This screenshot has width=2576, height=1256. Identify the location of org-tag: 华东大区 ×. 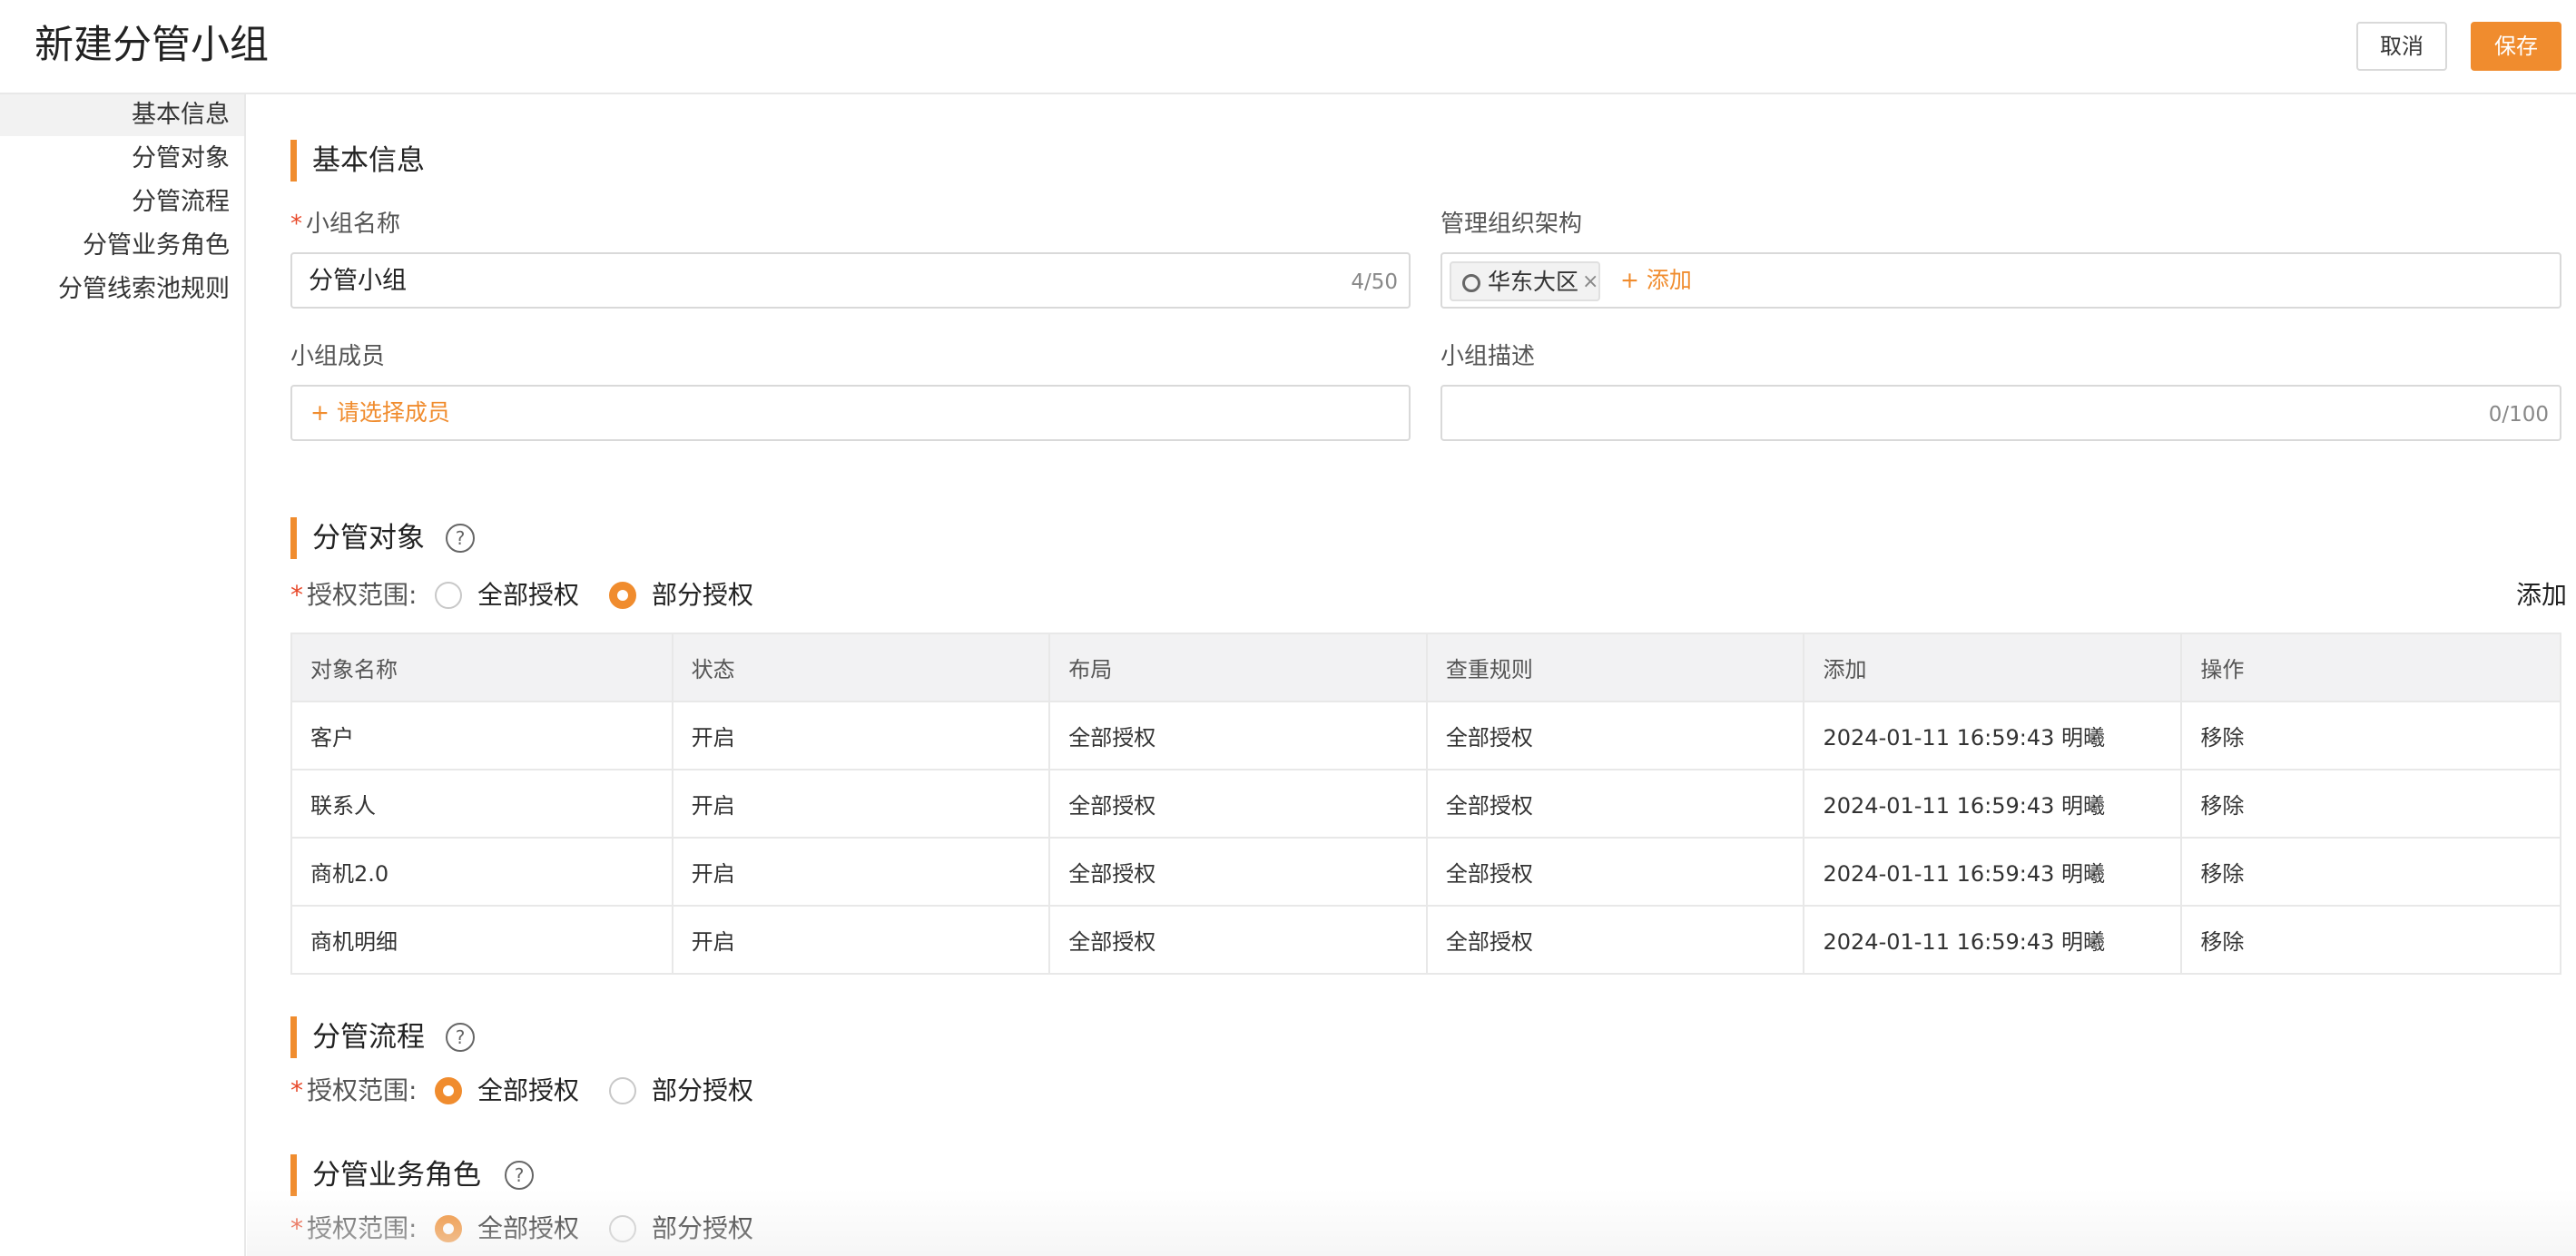
(1525, 281).